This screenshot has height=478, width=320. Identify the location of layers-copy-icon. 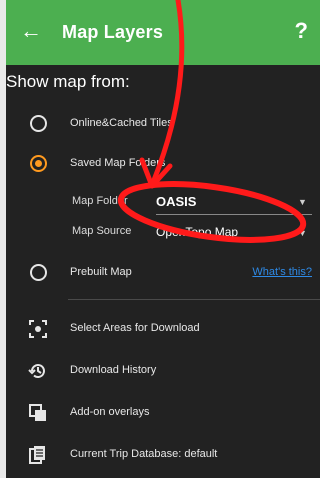
(37, 412).